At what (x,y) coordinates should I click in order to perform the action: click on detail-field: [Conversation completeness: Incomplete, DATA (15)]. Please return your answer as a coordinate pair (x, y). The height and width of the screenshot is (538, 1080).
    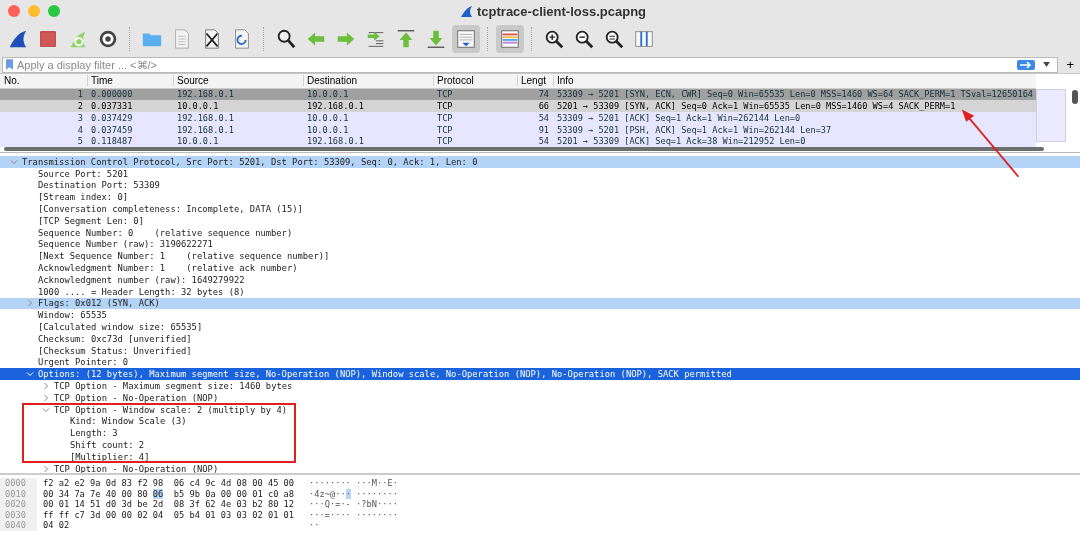
    Looking at the image, I should click on (170, 209).